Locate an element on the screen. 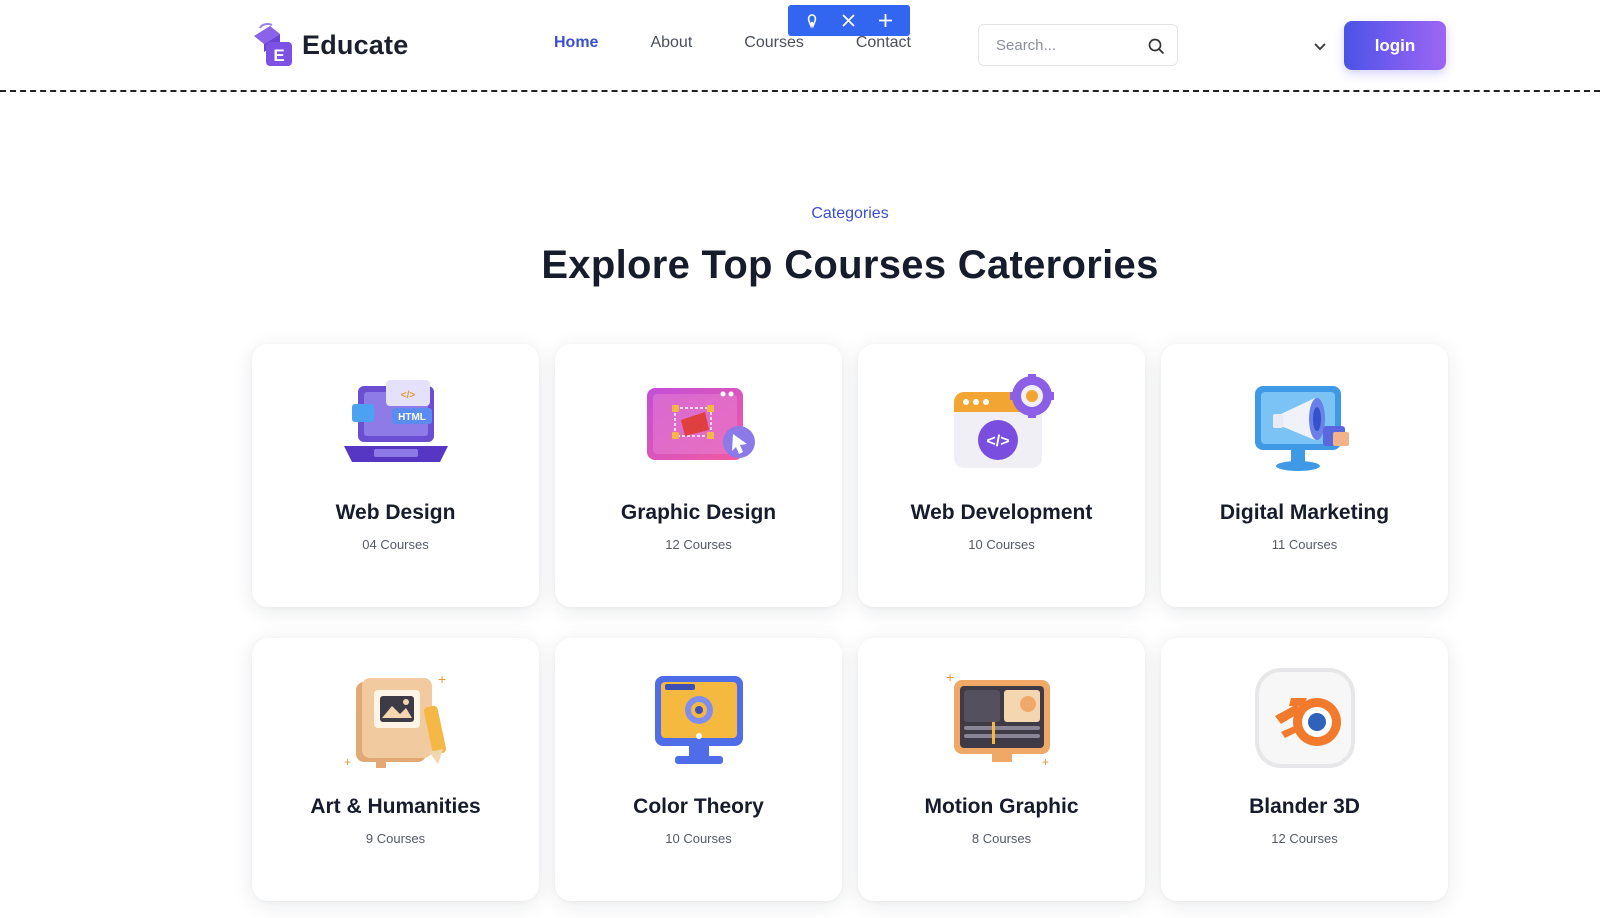  category-title: Digital Marketing is located at coordinates (1304, 512).